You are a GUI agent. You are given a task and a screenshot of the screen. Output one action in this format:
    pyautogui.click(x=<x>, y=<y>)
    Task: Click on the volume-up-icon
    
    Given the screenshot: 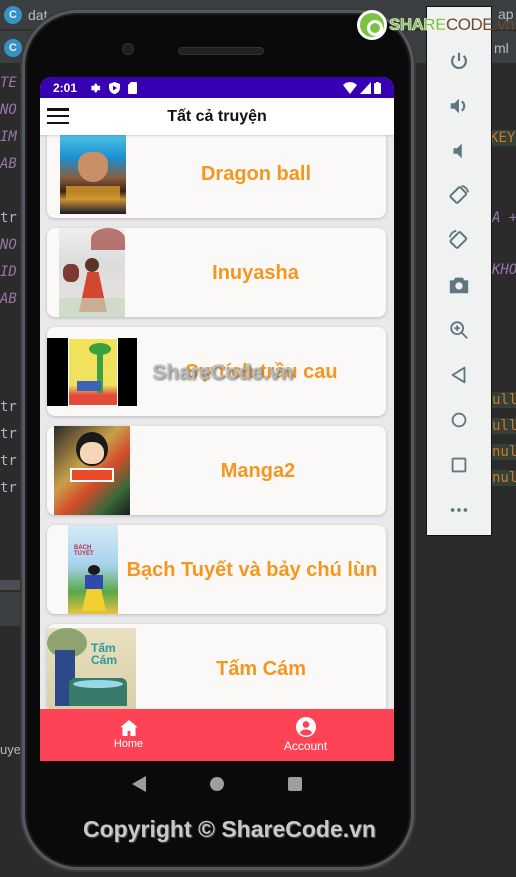 What is the action you would take?
    pyautogui.click(x=458, y=106)
    